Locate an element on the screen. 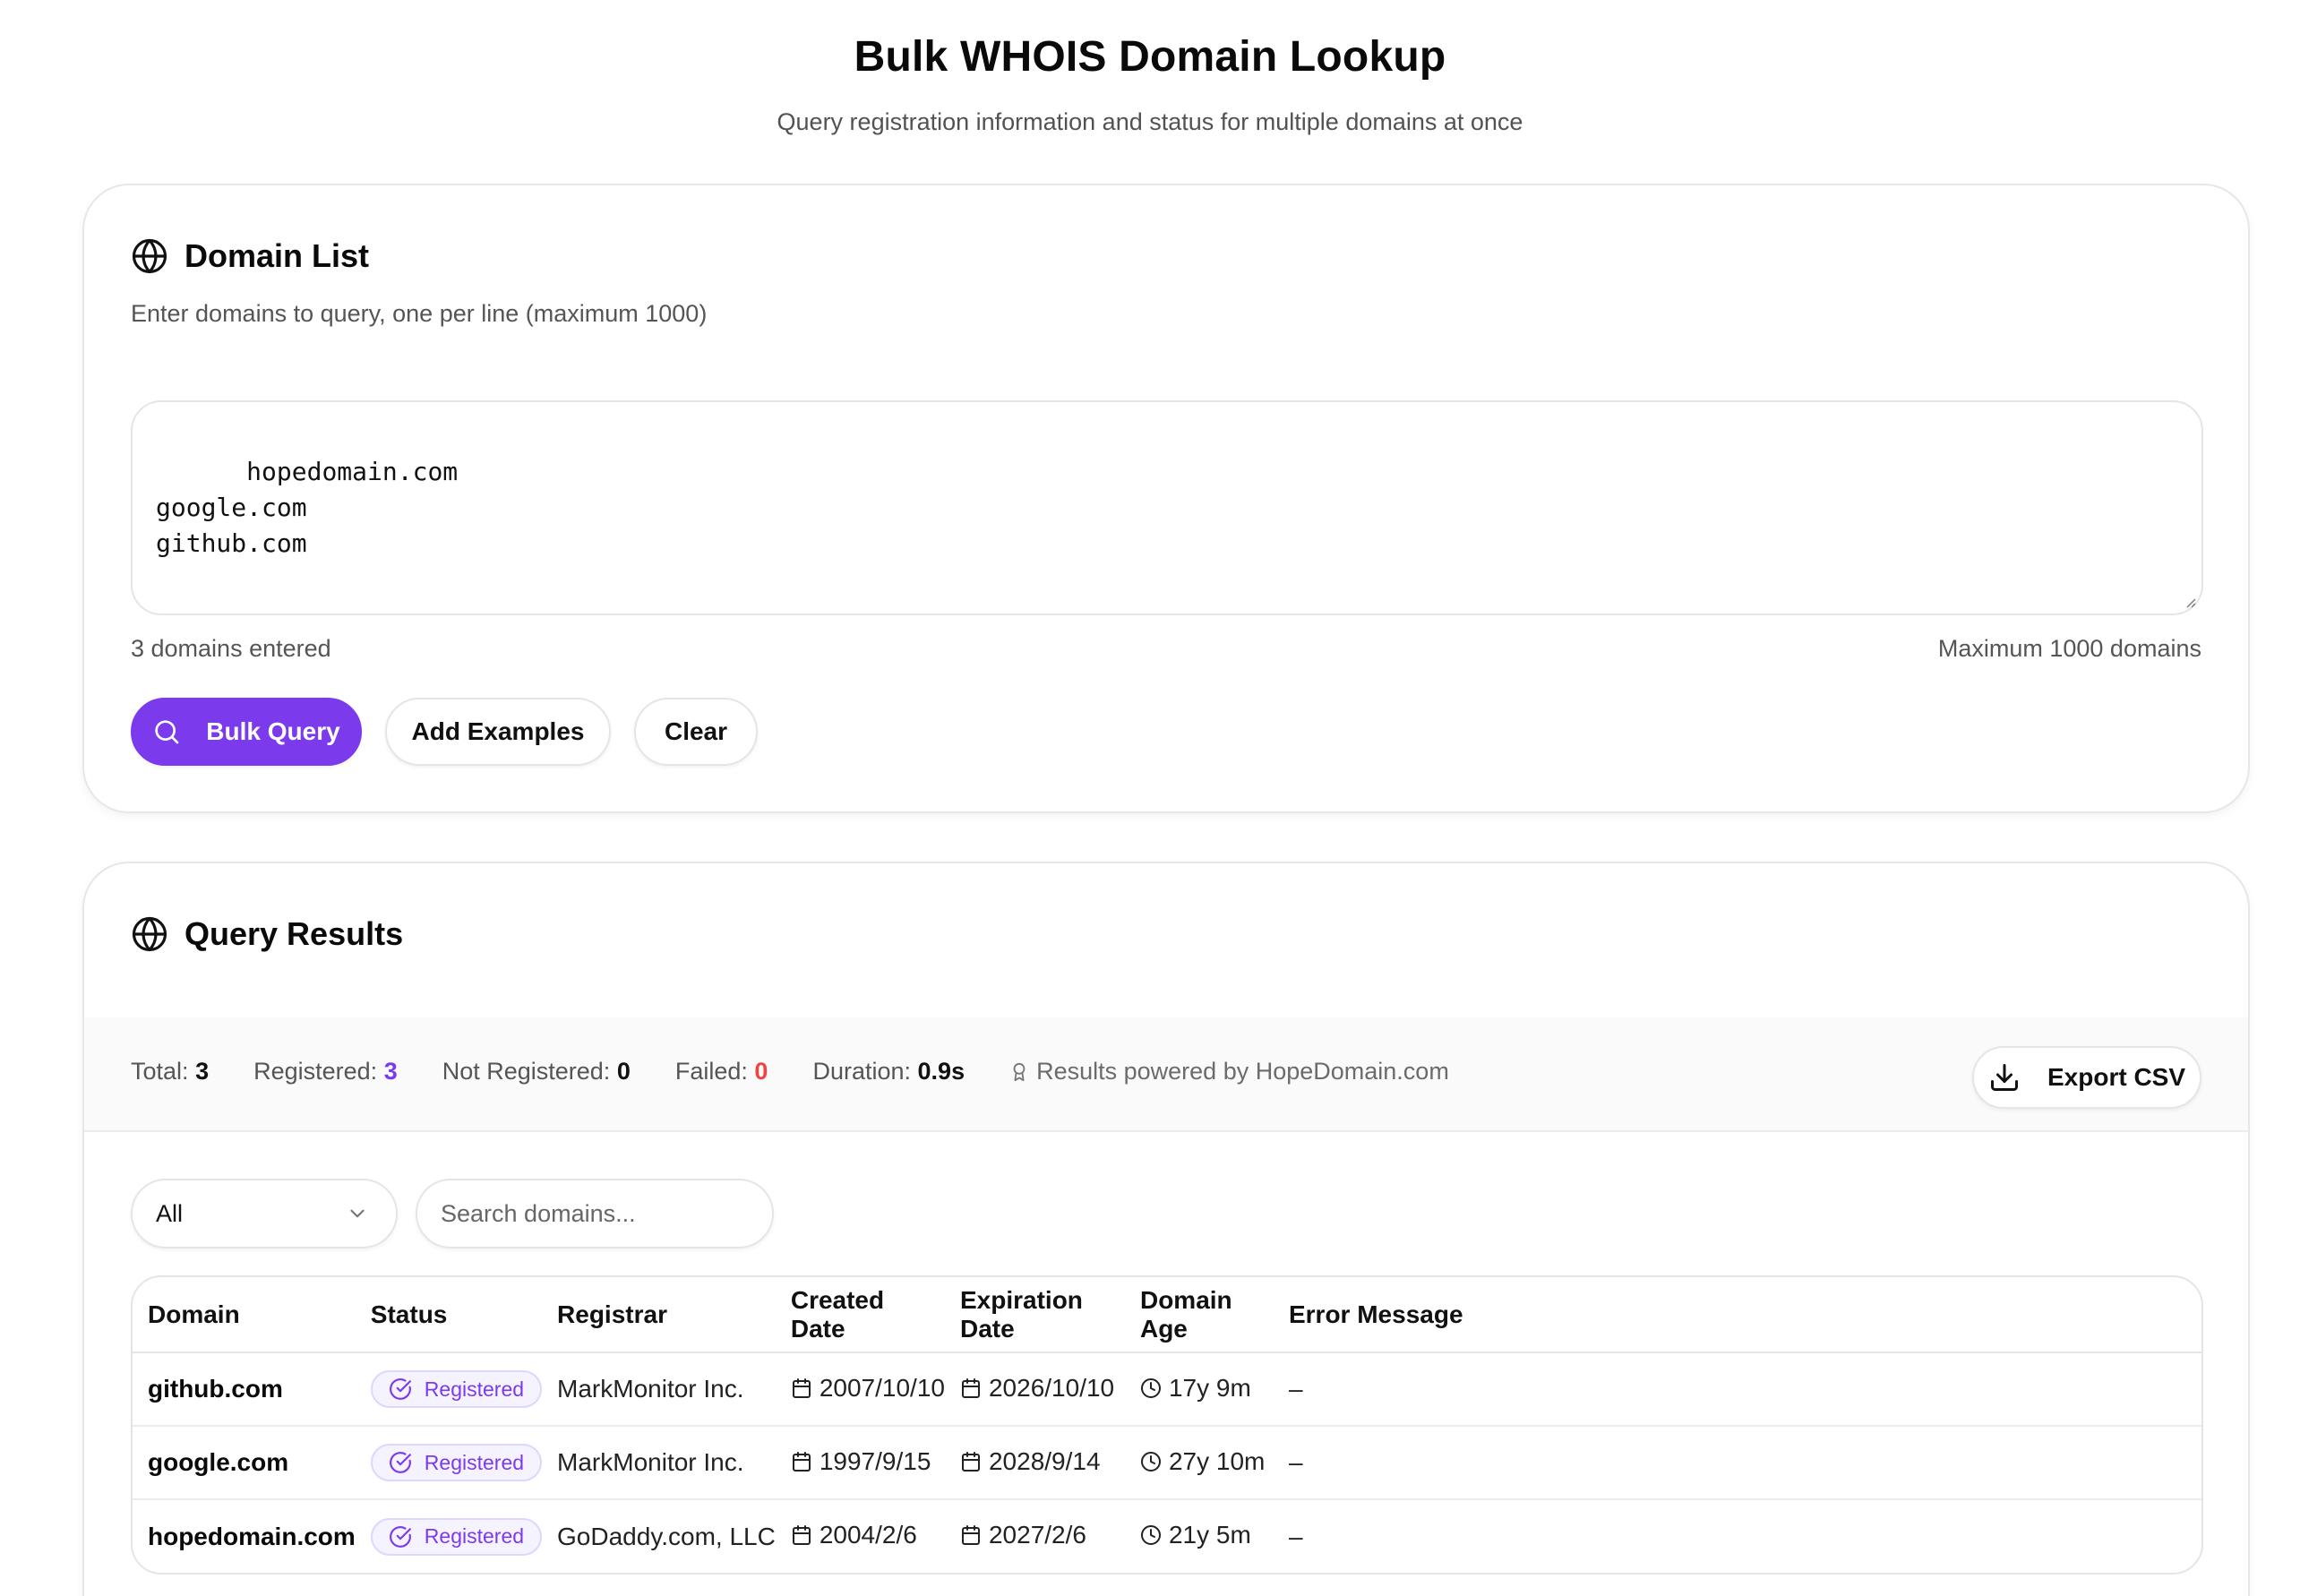  registrar-cell: GoDaddy.com, LLC is located at coordinates (659, 1536).